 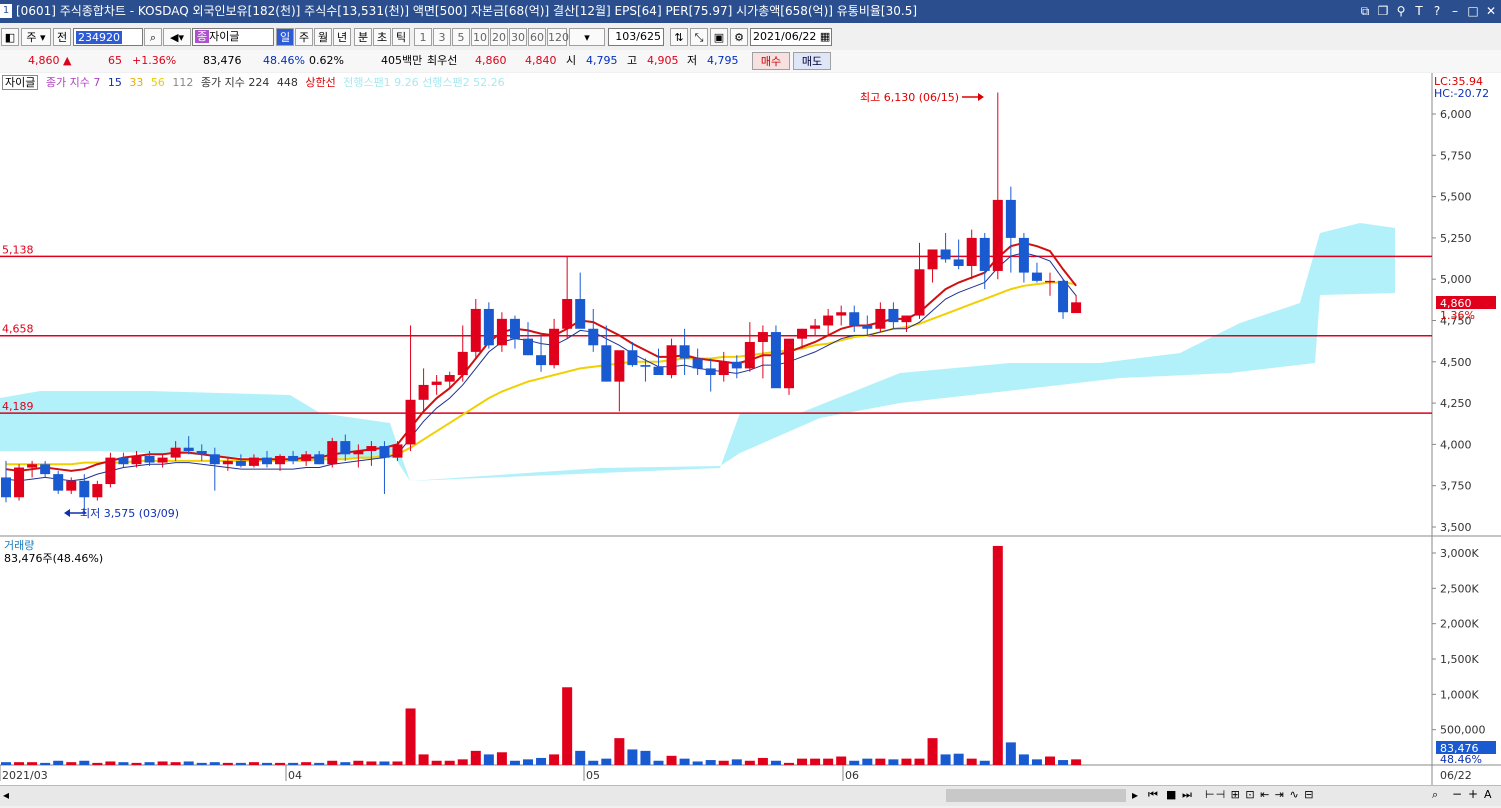 I want to click on auto-icon: A, so click(x=1488, y=794).